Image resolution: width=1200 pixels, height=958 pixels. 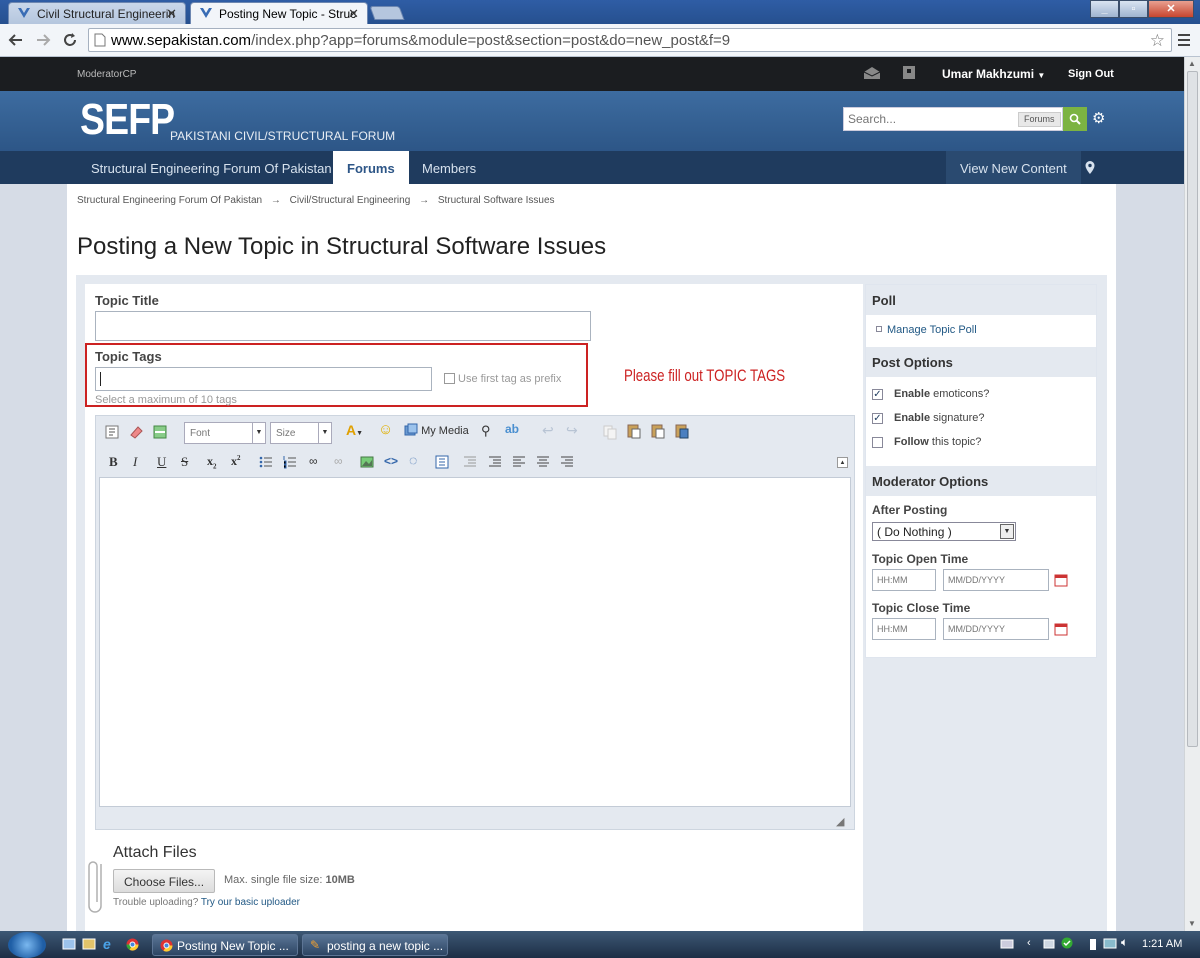 I want to click on font-select: Font ▼, so click(x=225, y=433).